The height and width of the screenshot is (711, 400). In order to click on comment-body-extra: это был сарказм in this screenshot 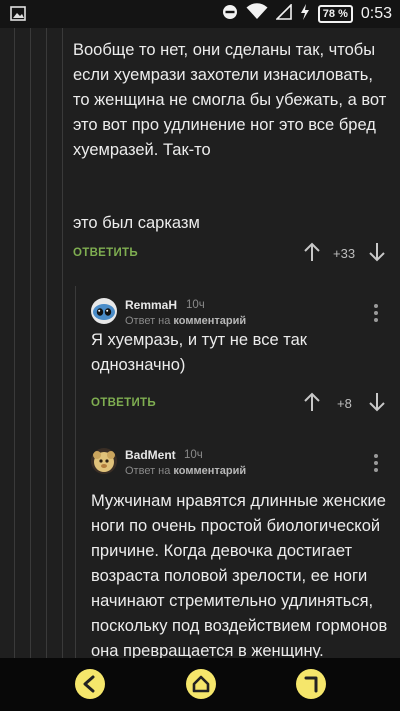, I will do `click(136, 223)`.